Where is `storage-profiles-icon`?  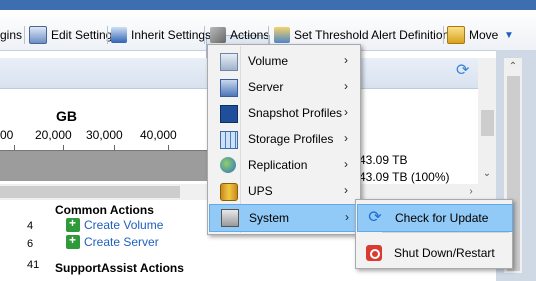
storage-profiles-icon is located at coordinates (229, 140).